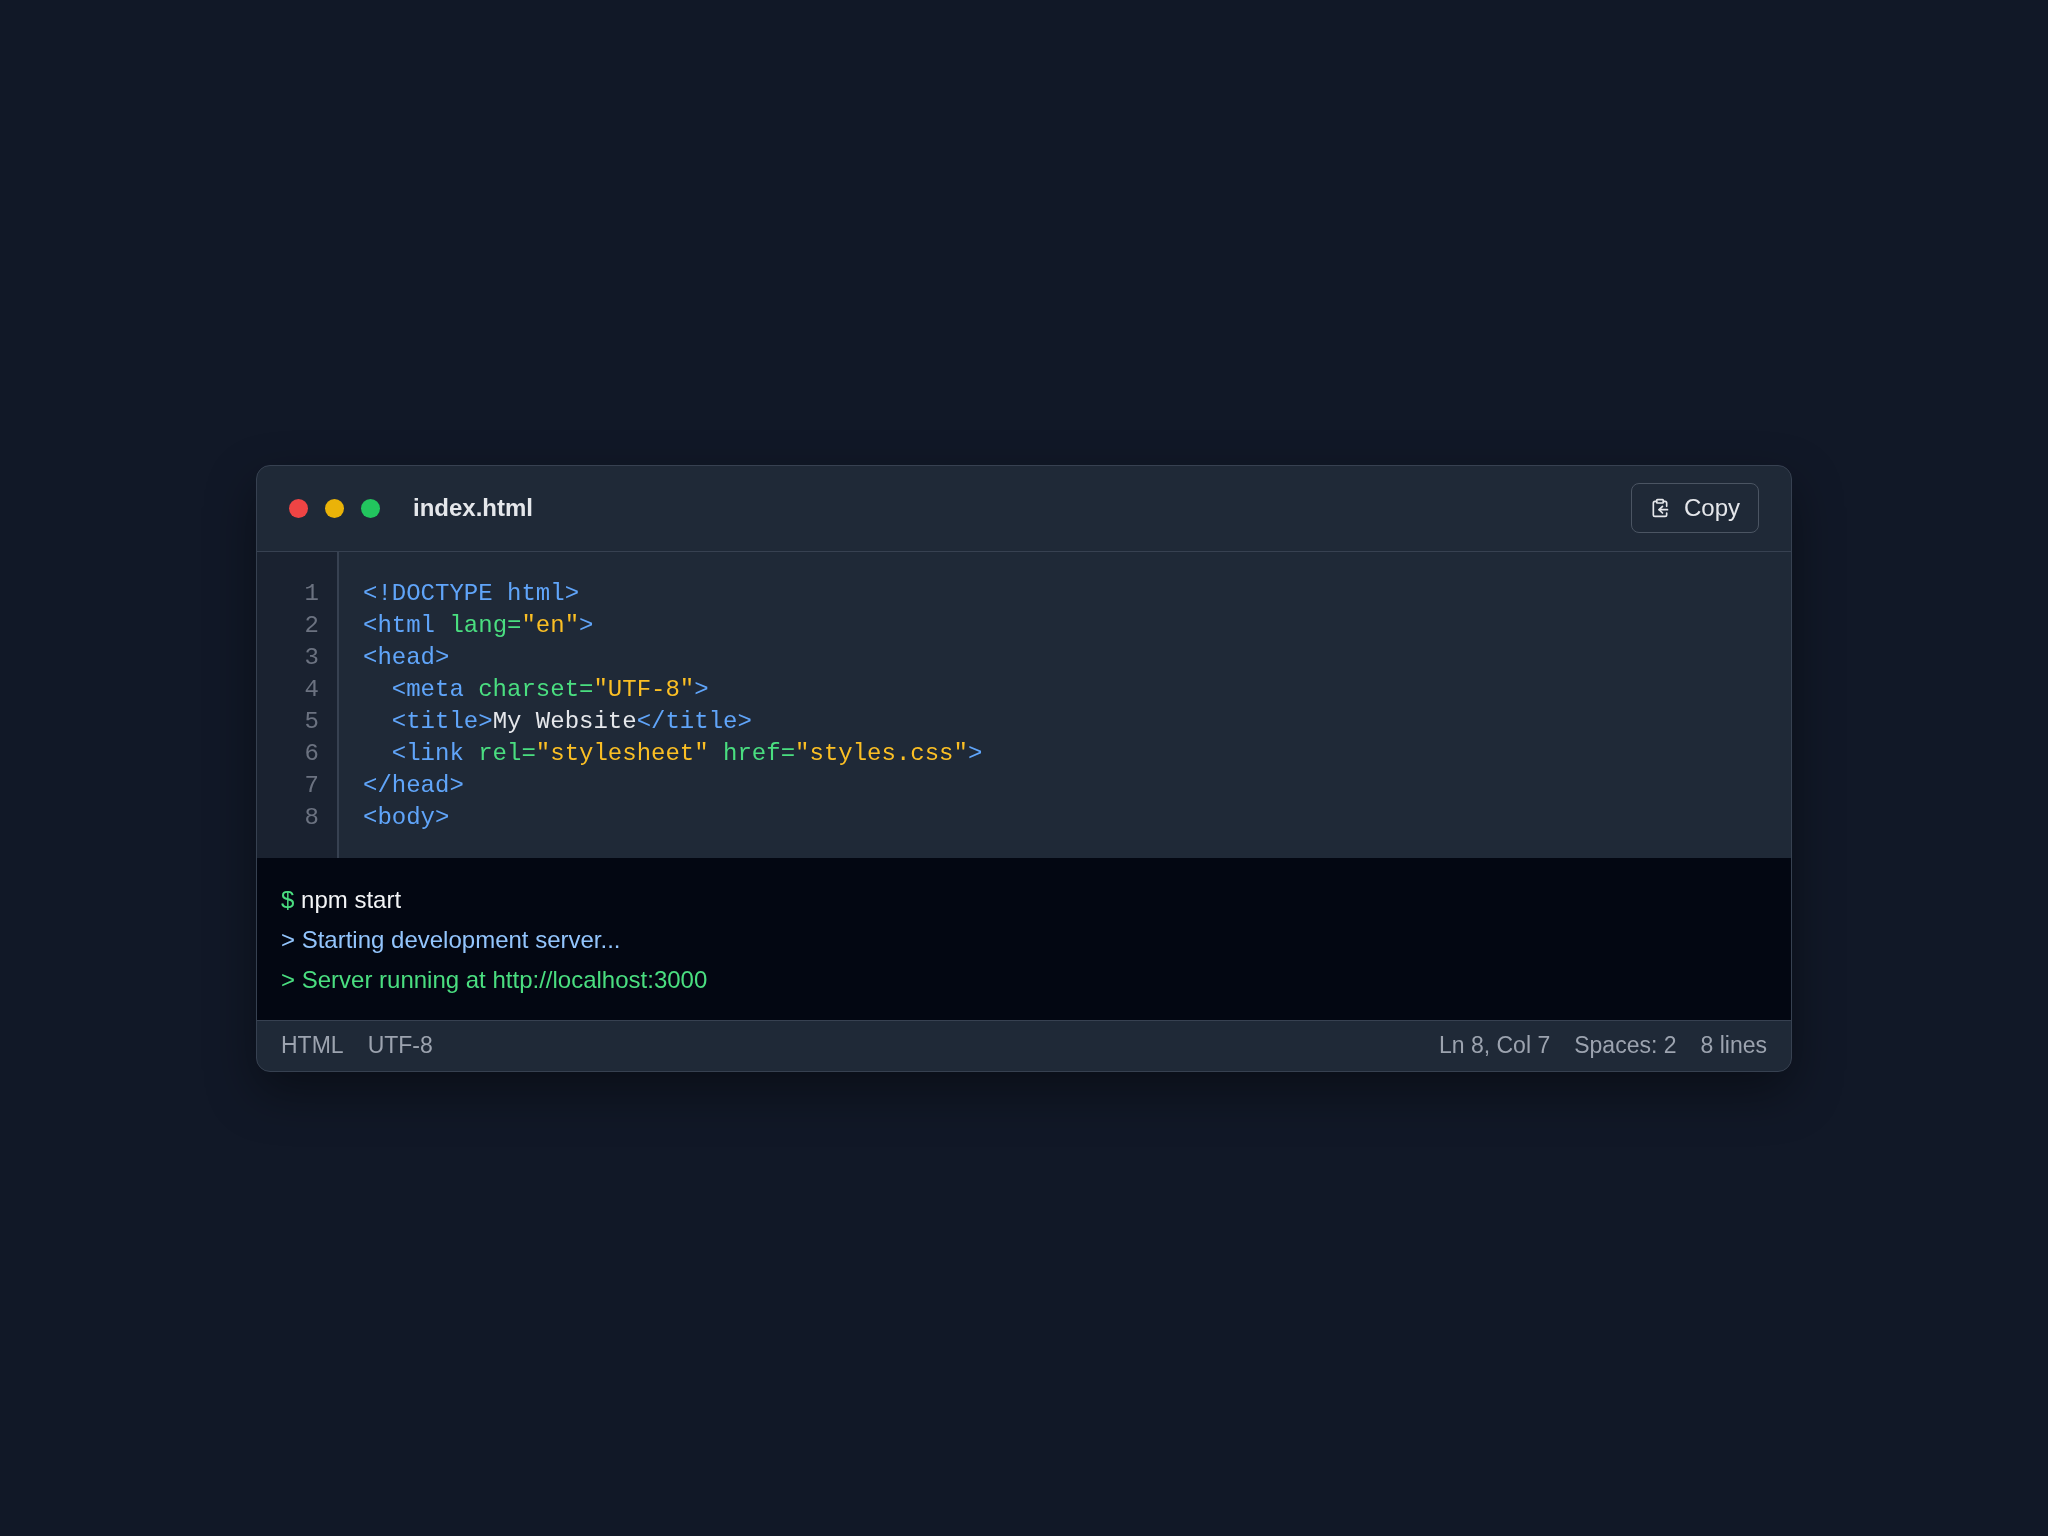 The image size is (2048, 1536). What do you see at coordinates (312, 689) in the screenshot?
I see `line-number: 4` at bounding box center [312, 689].